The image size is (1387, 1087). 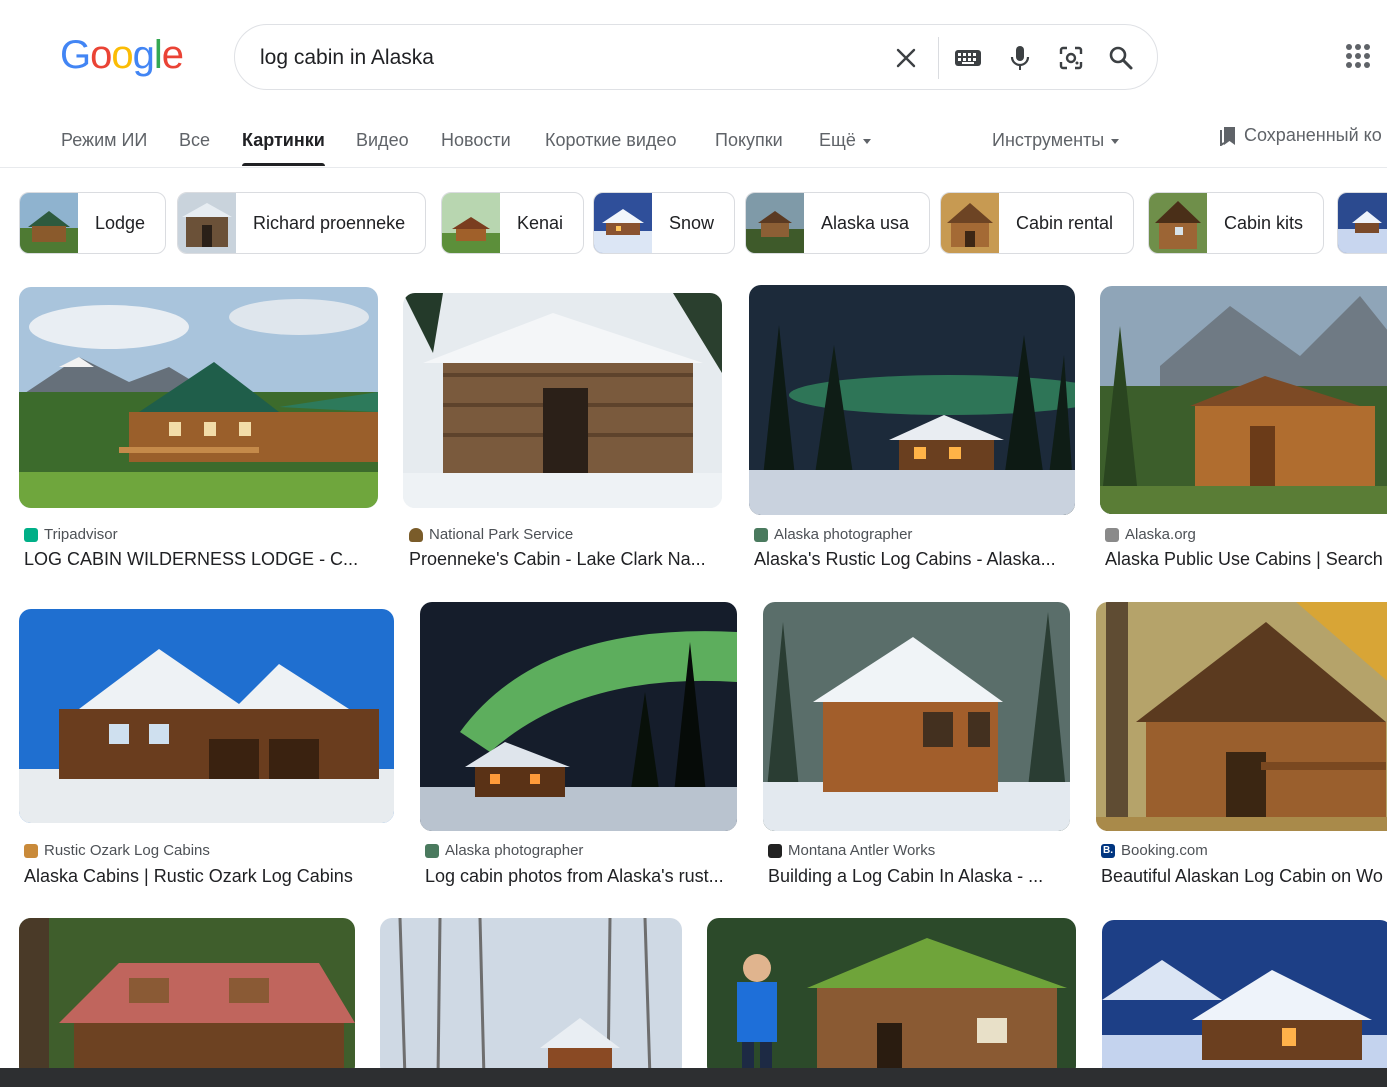 What do you see at coordinates (865, 222) in the screenshot?
I see `chip-label: Alaska usa` at bounding box center [865, 222].